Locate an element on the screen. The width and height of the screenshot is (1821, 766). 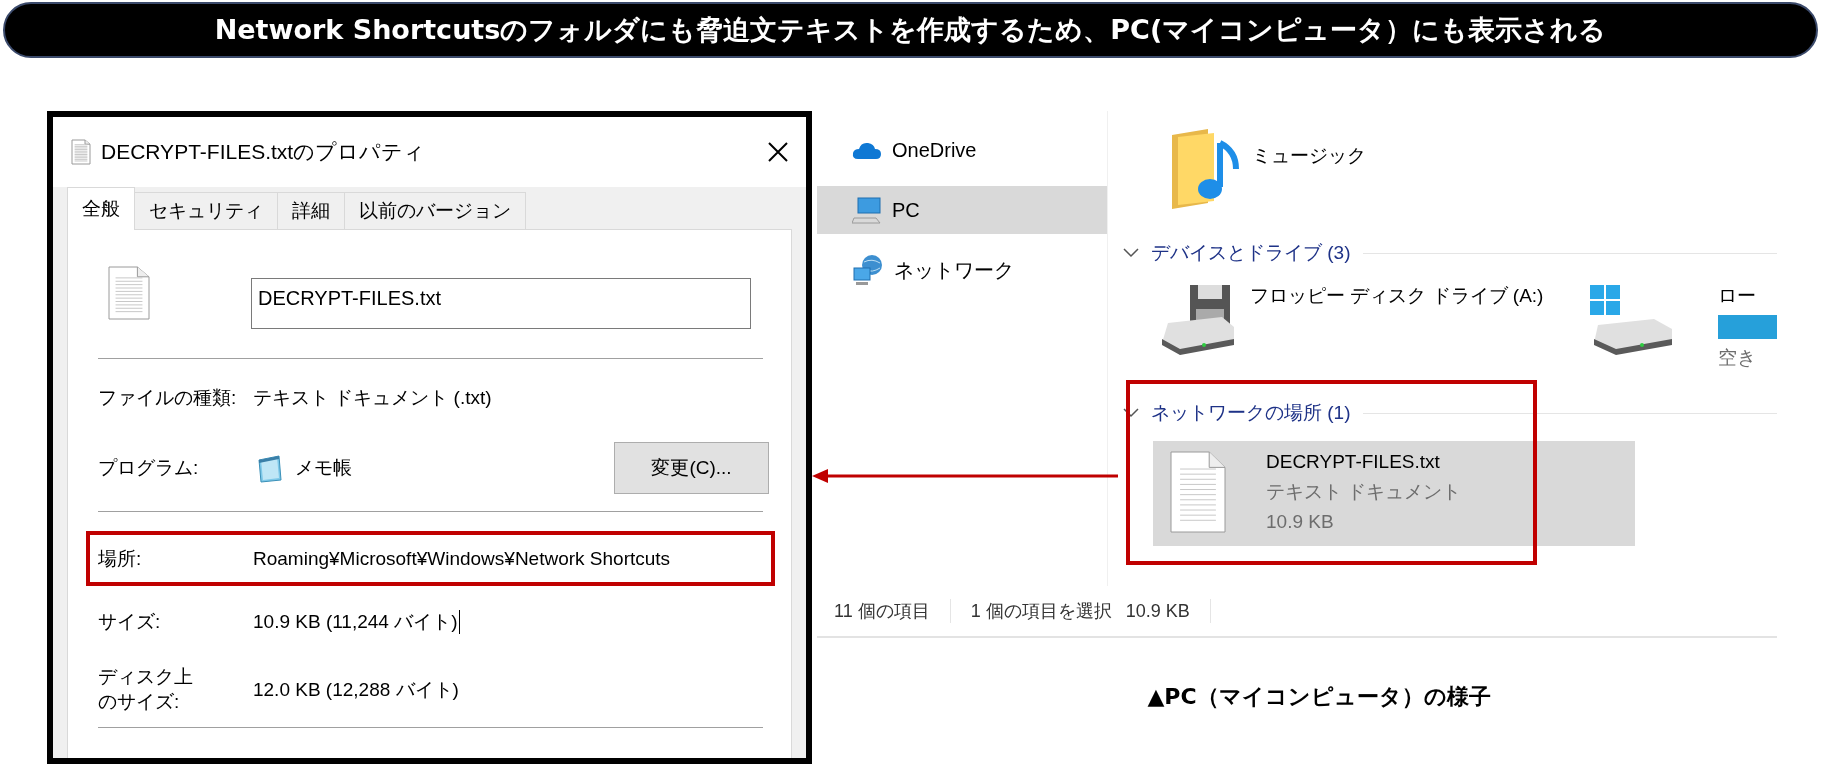
field-label: プログラム: is located at coordinates (149, 468).